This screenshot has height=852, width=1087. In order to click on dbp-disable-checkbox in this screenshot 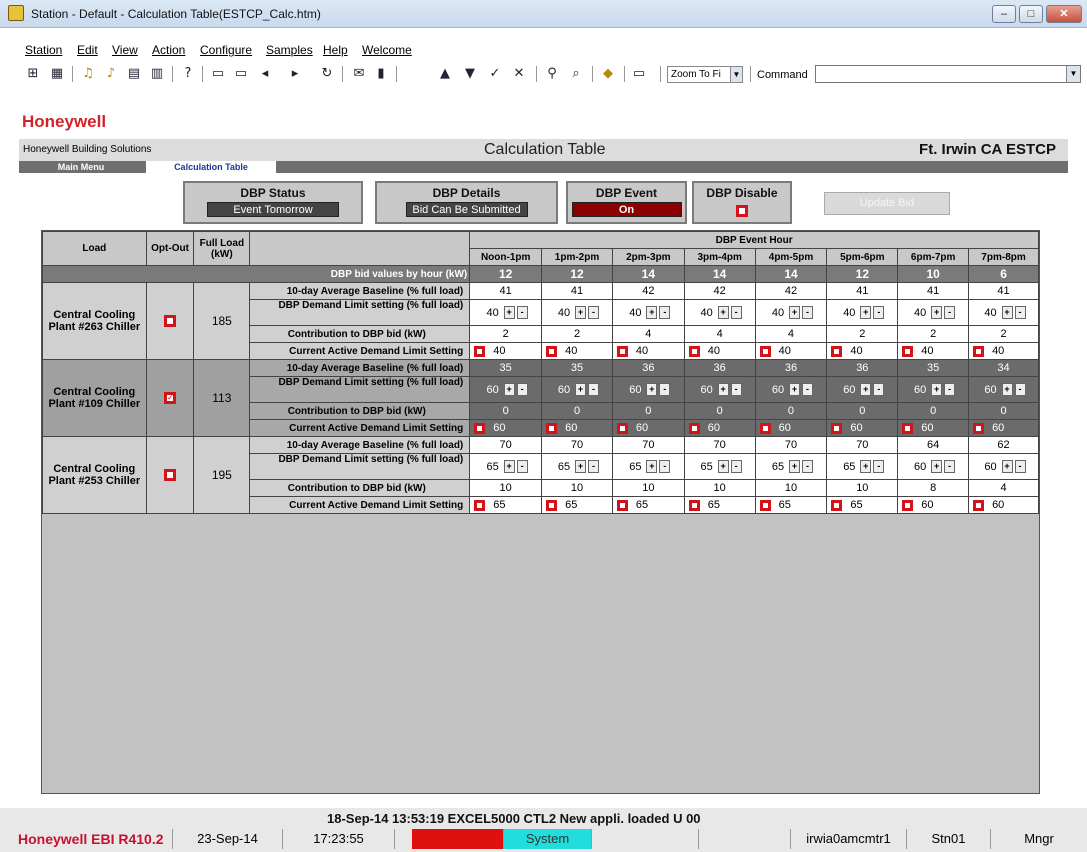, I will do `click(742, 210)`.